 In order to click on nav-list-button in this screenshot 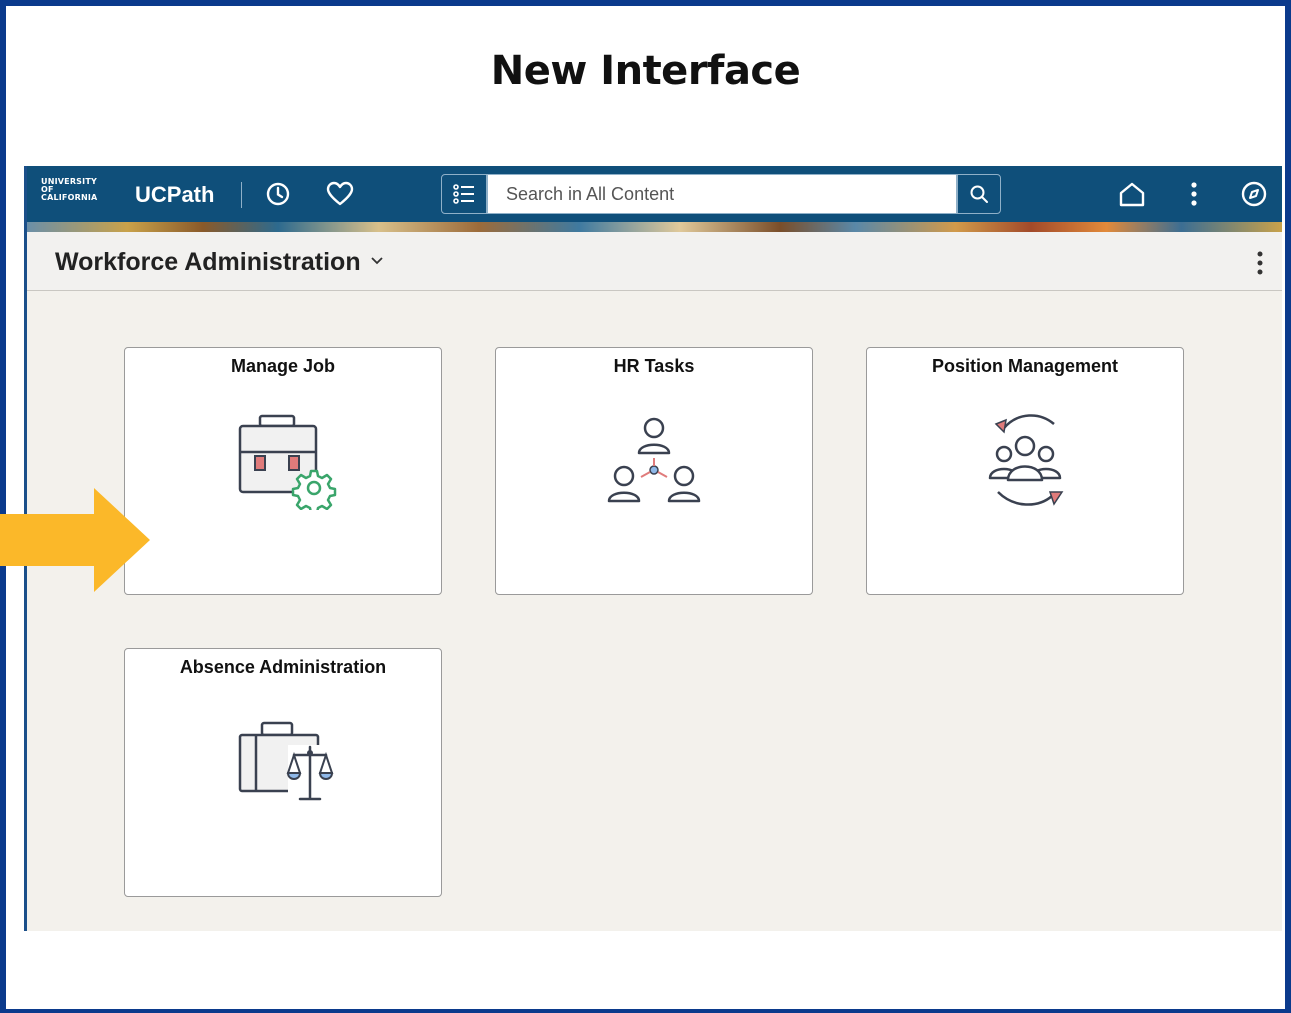, I will do `click(464, 194)`.